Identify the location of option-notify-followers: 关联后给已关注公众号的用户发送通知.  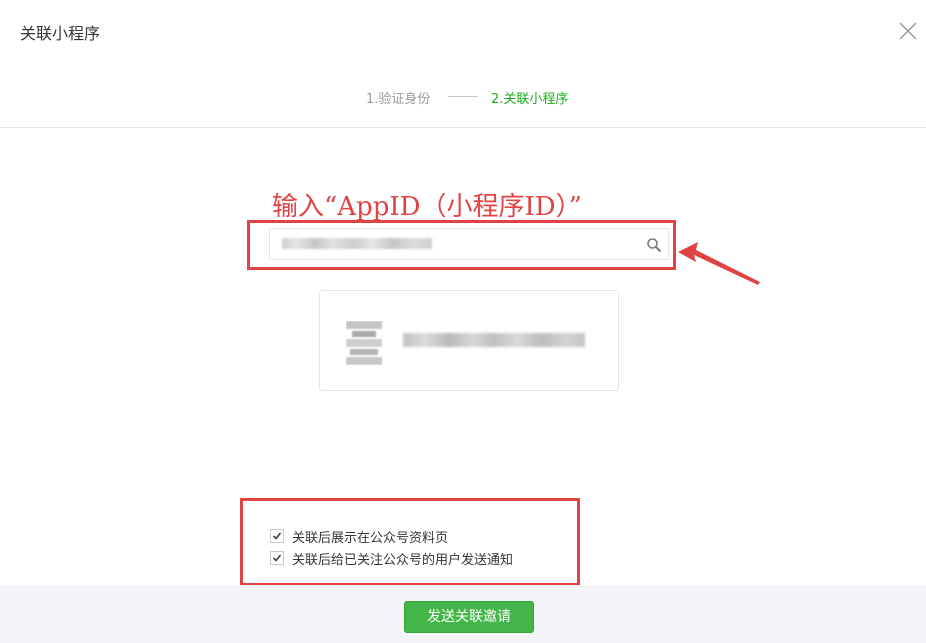
(392, 558).